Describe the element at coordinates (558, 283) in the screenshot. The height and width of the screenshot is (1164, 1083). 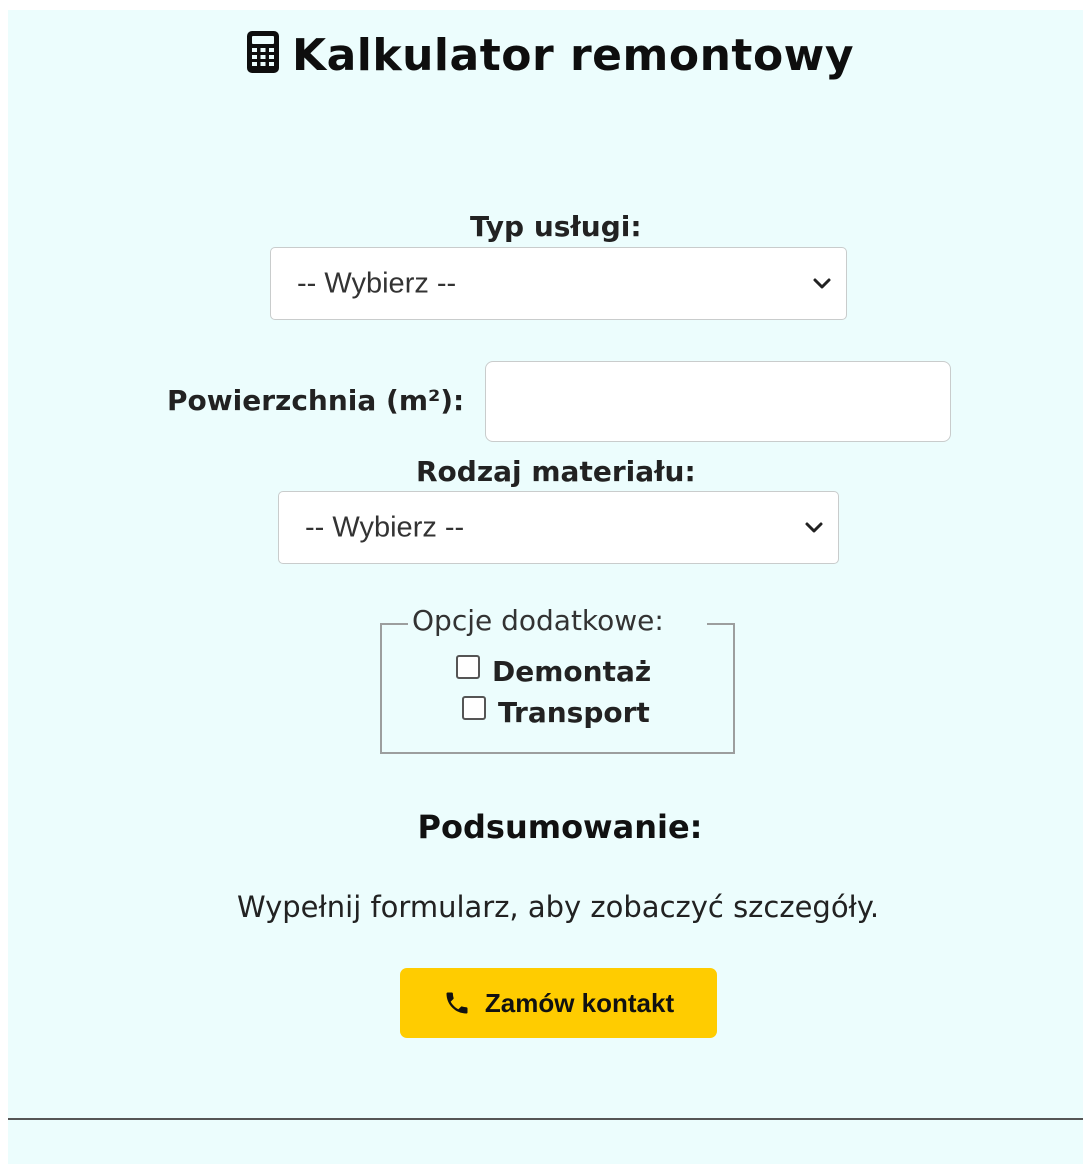
I see `service-type-select: -- Wybierz --` at that location.